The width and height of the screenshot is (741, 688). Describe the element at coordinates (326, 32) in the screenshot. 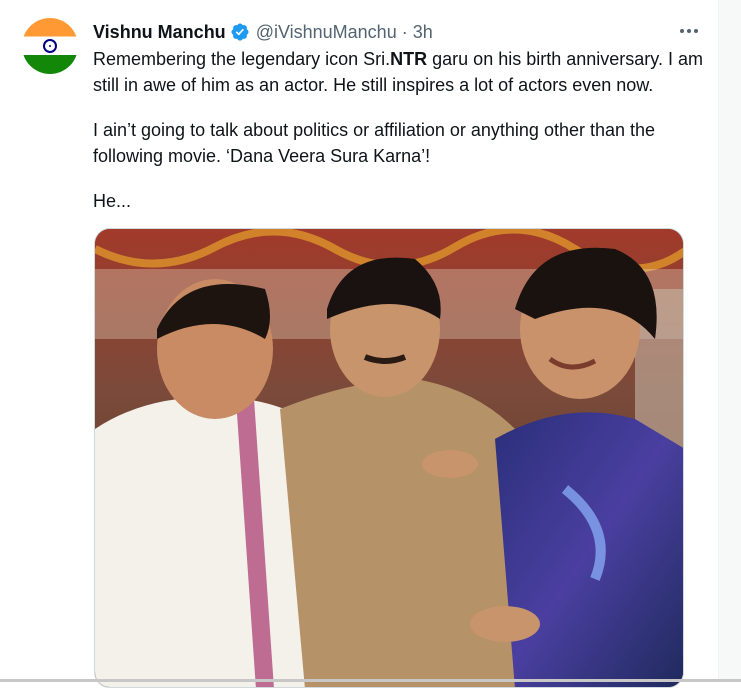

I see `author-handle: @iVishnuManchu` at that location.